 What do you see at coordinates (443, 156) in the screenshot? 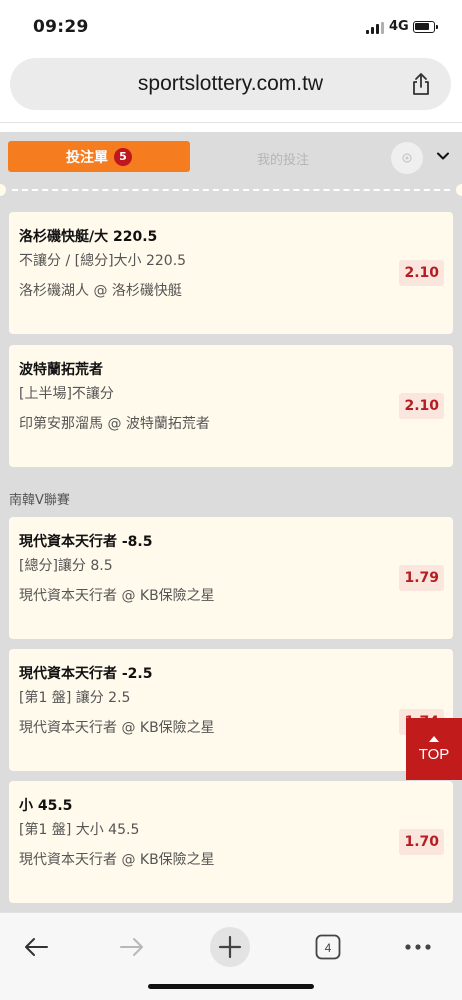
I see `chevron-down-icon` at bounding box center [443, 156].